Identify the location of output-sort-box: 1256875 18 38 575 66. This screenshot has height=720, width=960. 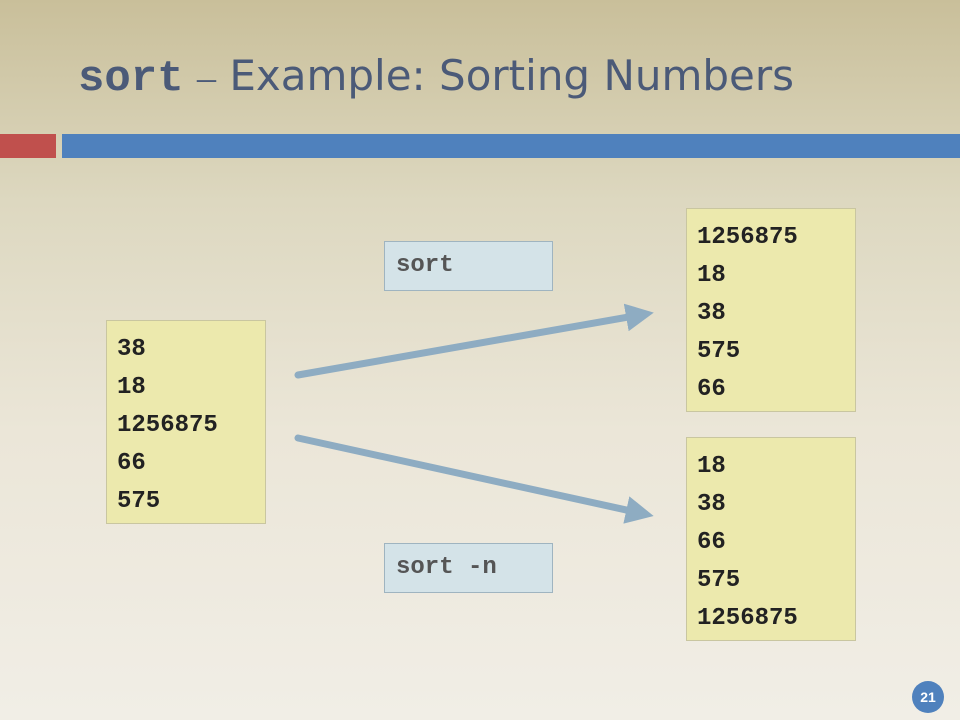
(771, 310).